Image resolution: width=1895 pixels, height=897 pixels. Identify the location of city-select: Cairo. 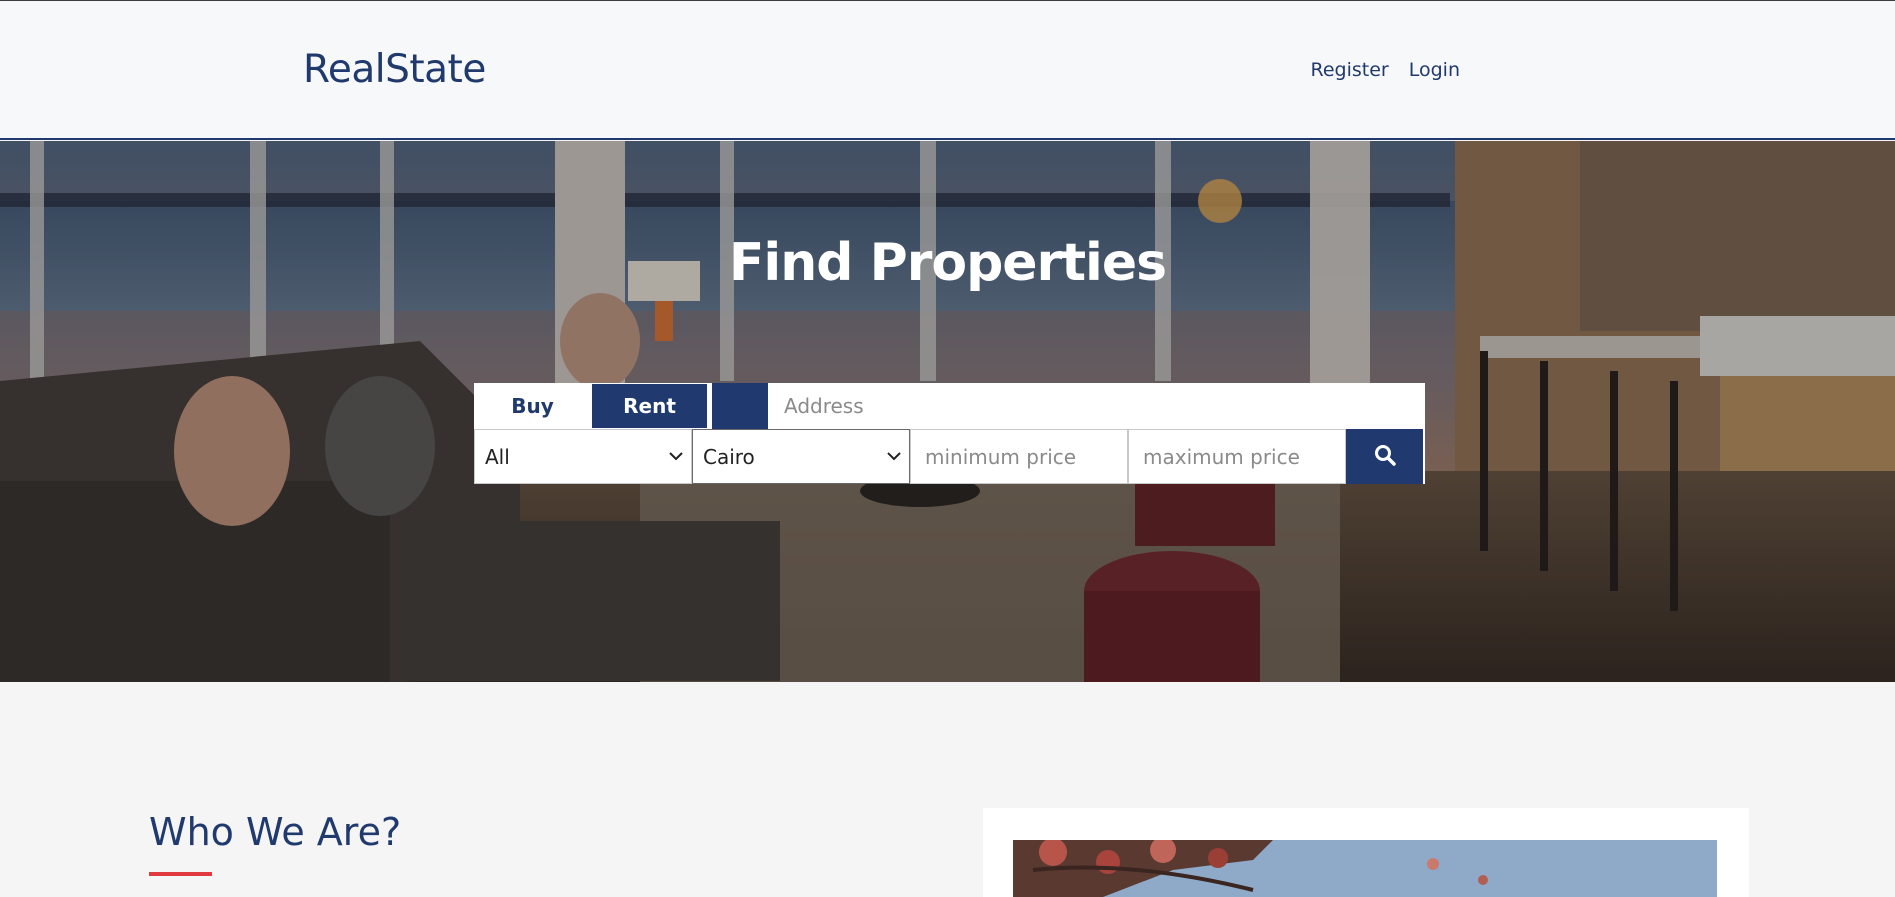
(801, 456).